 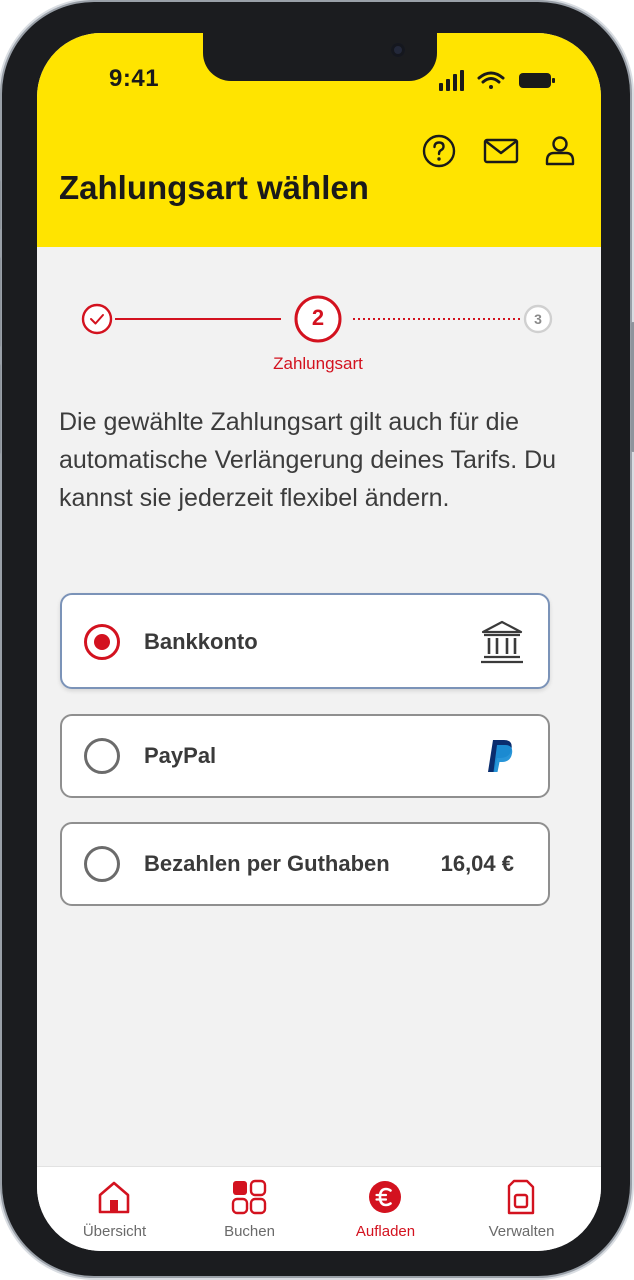 I want to click on cellular-signal-icon, so click(x=451, y=80).